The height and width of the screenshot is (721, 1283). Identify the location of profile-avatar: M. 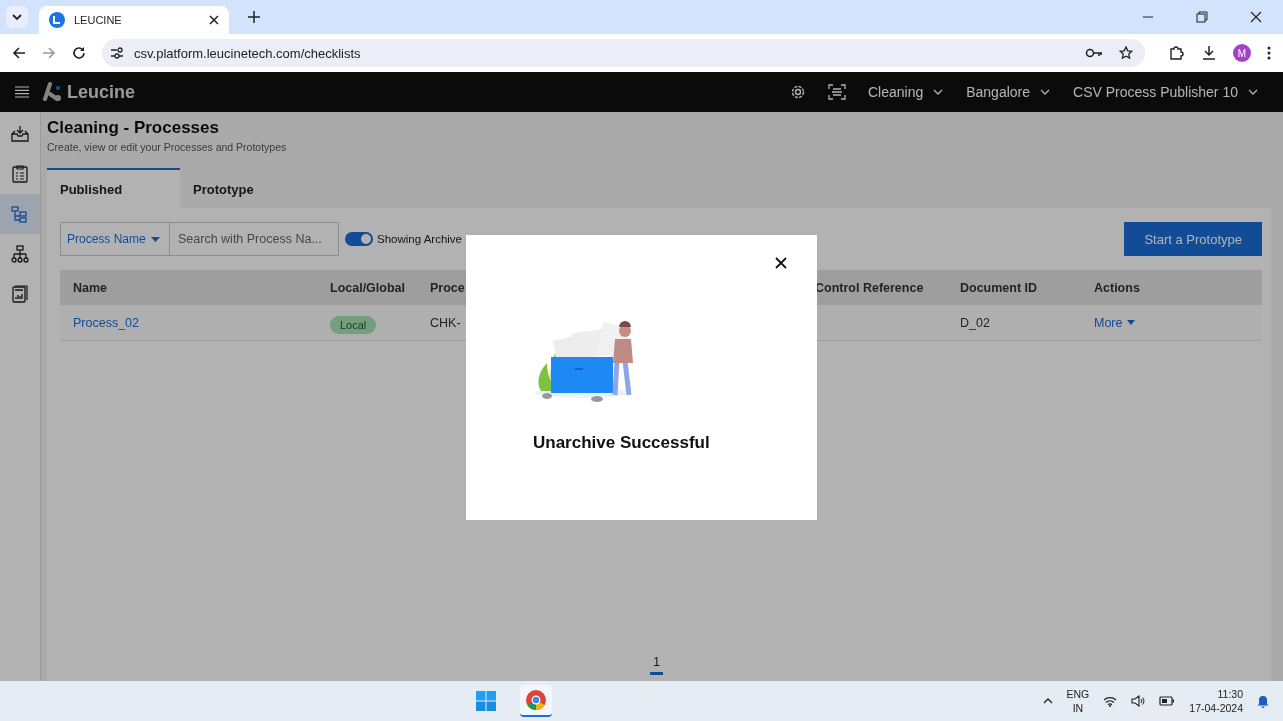
(1242, 53).